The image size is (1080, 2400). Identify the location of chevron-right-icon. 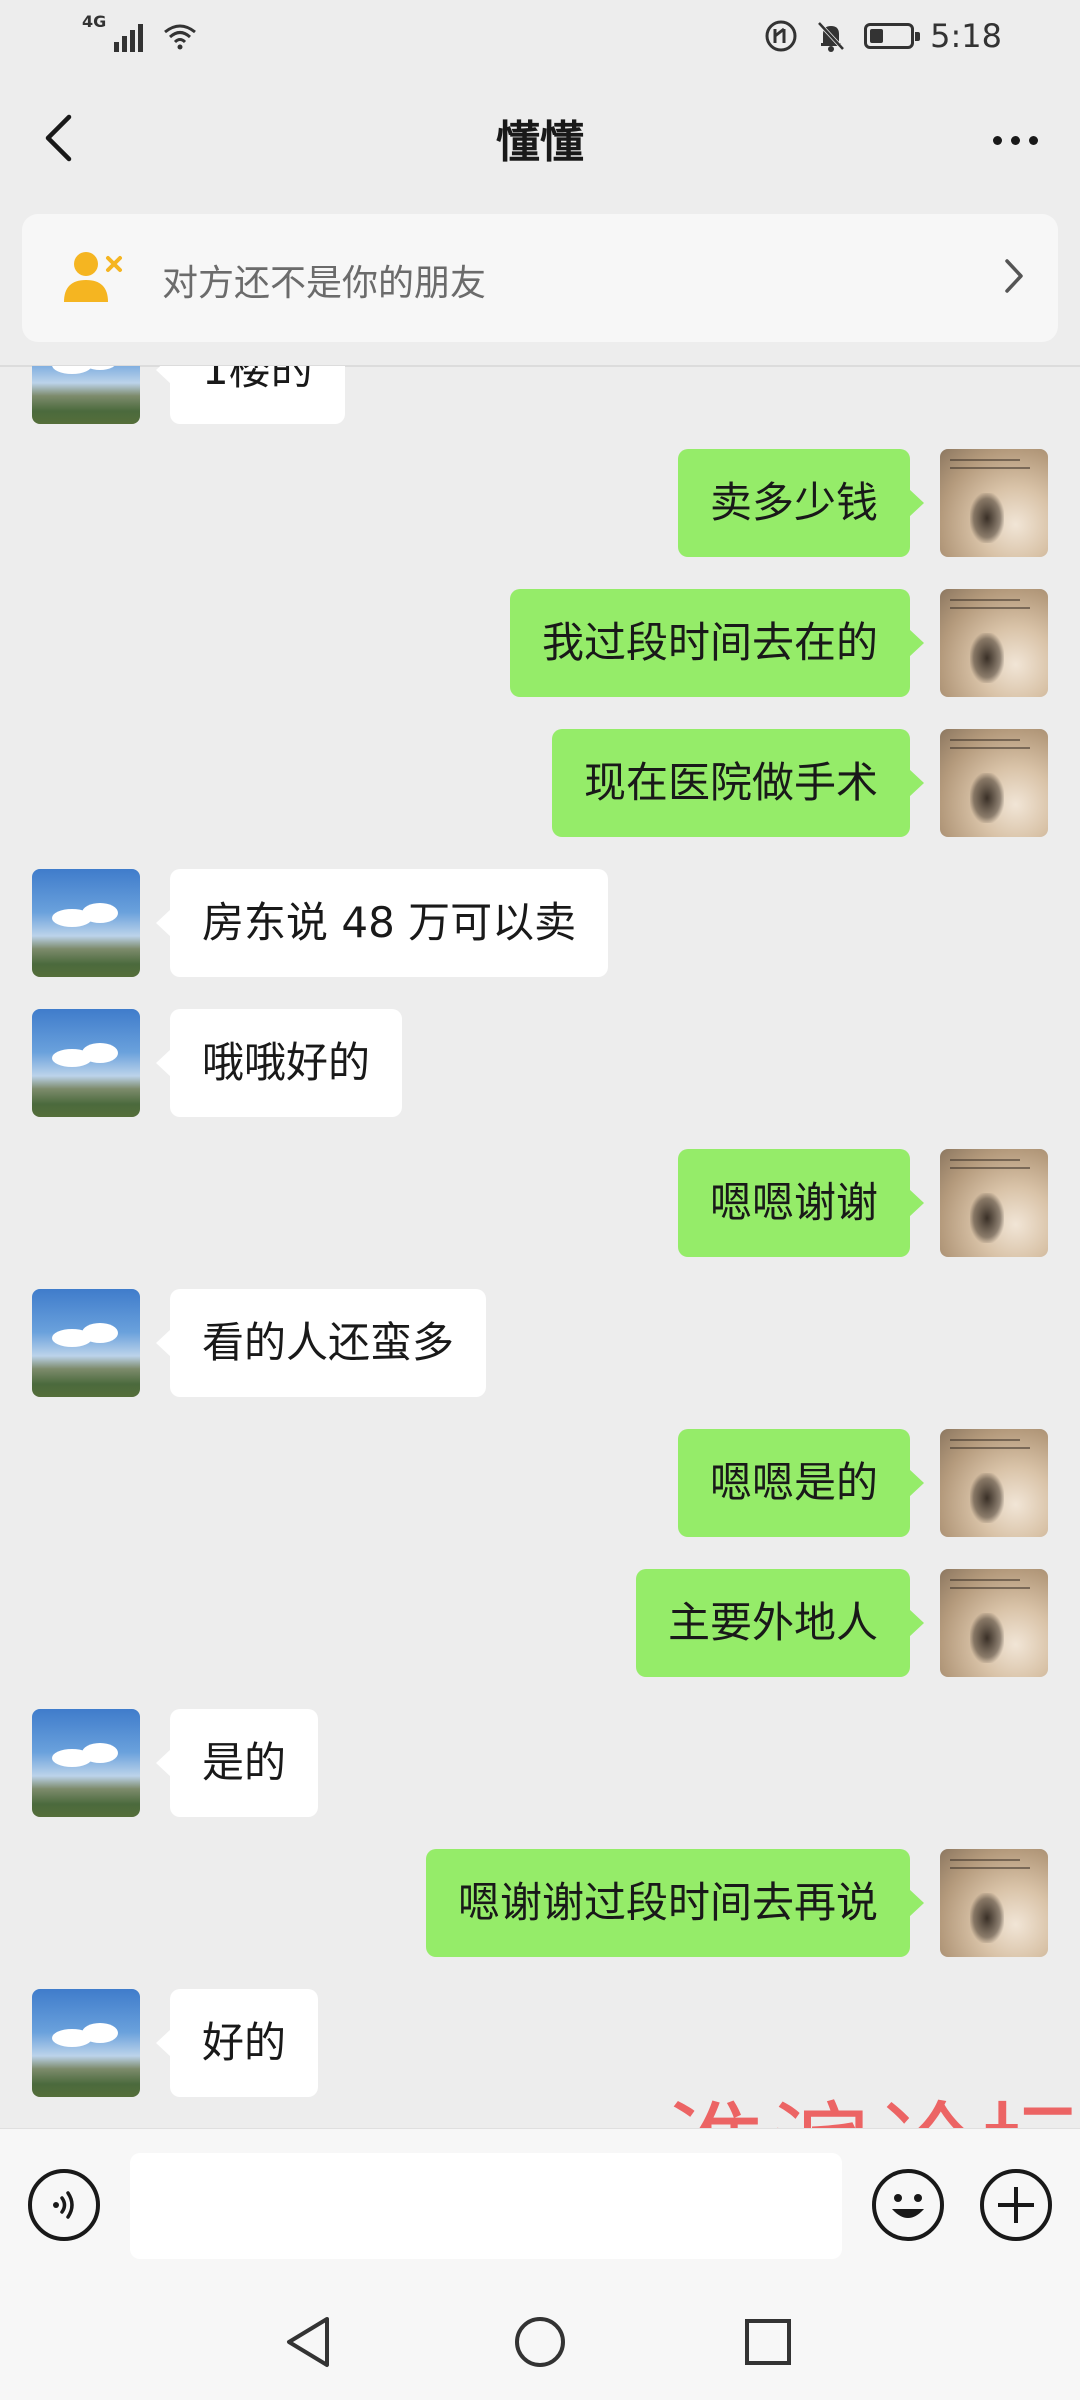
(1014, 276).